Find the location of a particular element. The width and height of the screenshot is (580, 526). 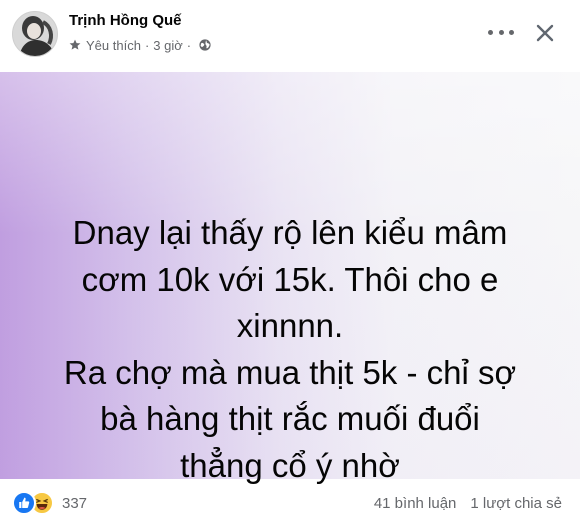

author-name: Trịnh Hồng Quế is located at coordinates (125, 20).